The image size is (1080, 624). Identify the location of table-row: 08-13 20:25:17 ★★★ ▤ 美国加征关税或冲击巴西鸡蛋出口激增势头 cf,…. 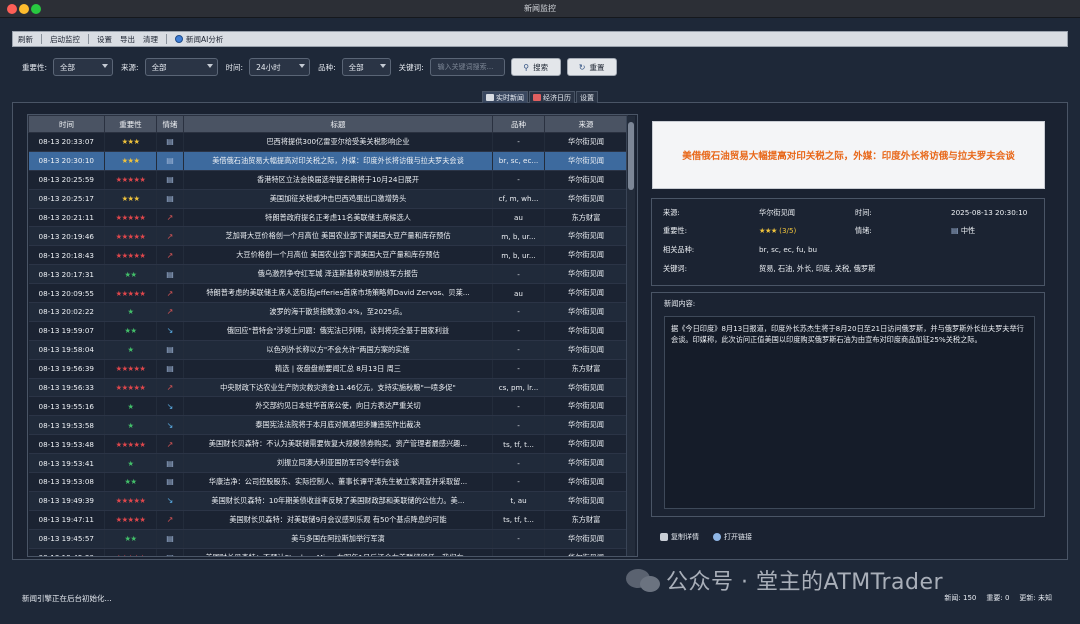
(328, 199).